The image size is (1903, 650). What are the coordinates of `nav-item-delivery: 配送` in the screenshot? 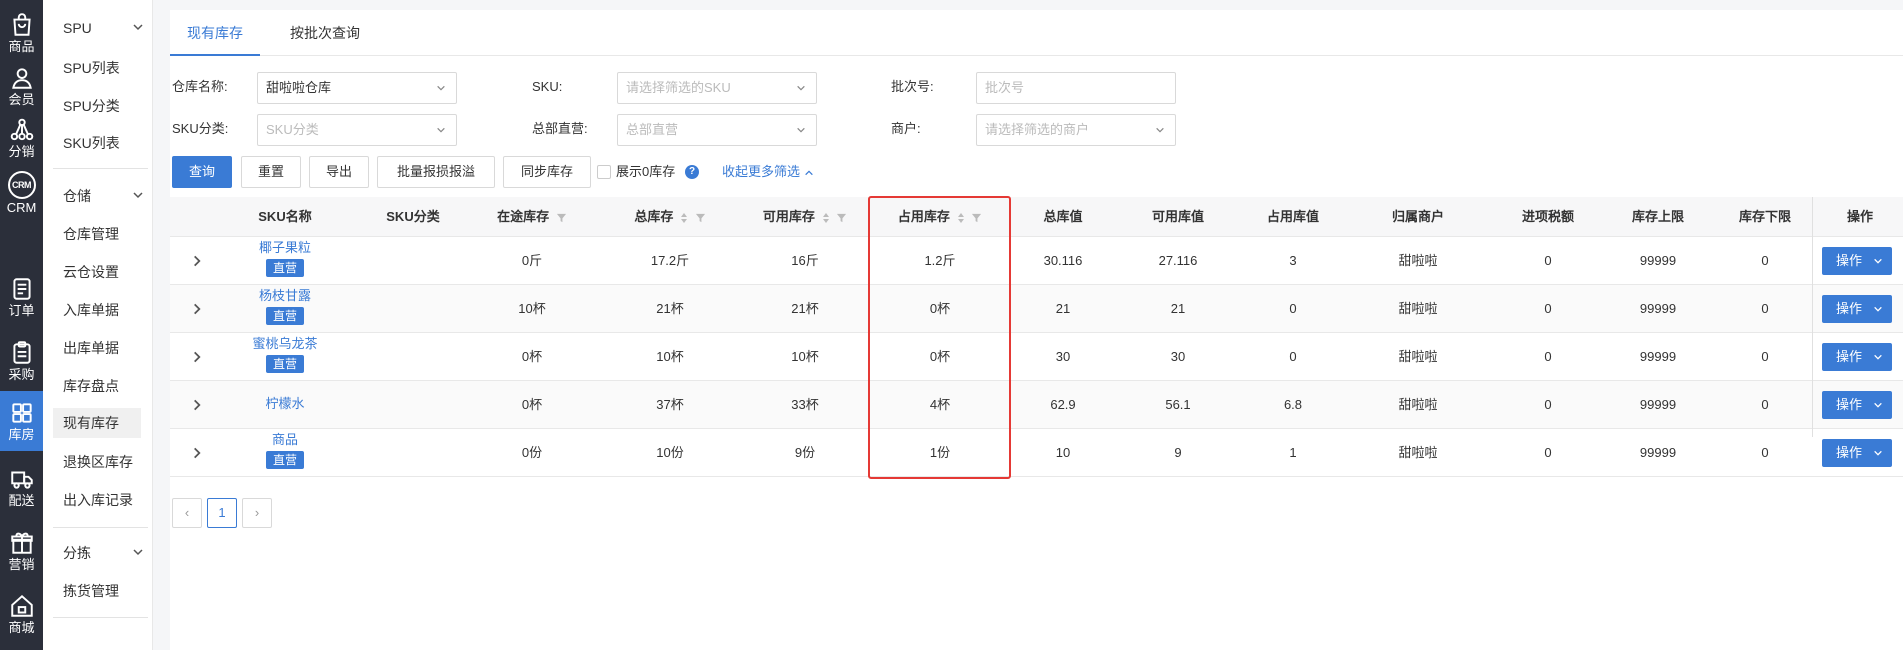 It's located at (21, 487).